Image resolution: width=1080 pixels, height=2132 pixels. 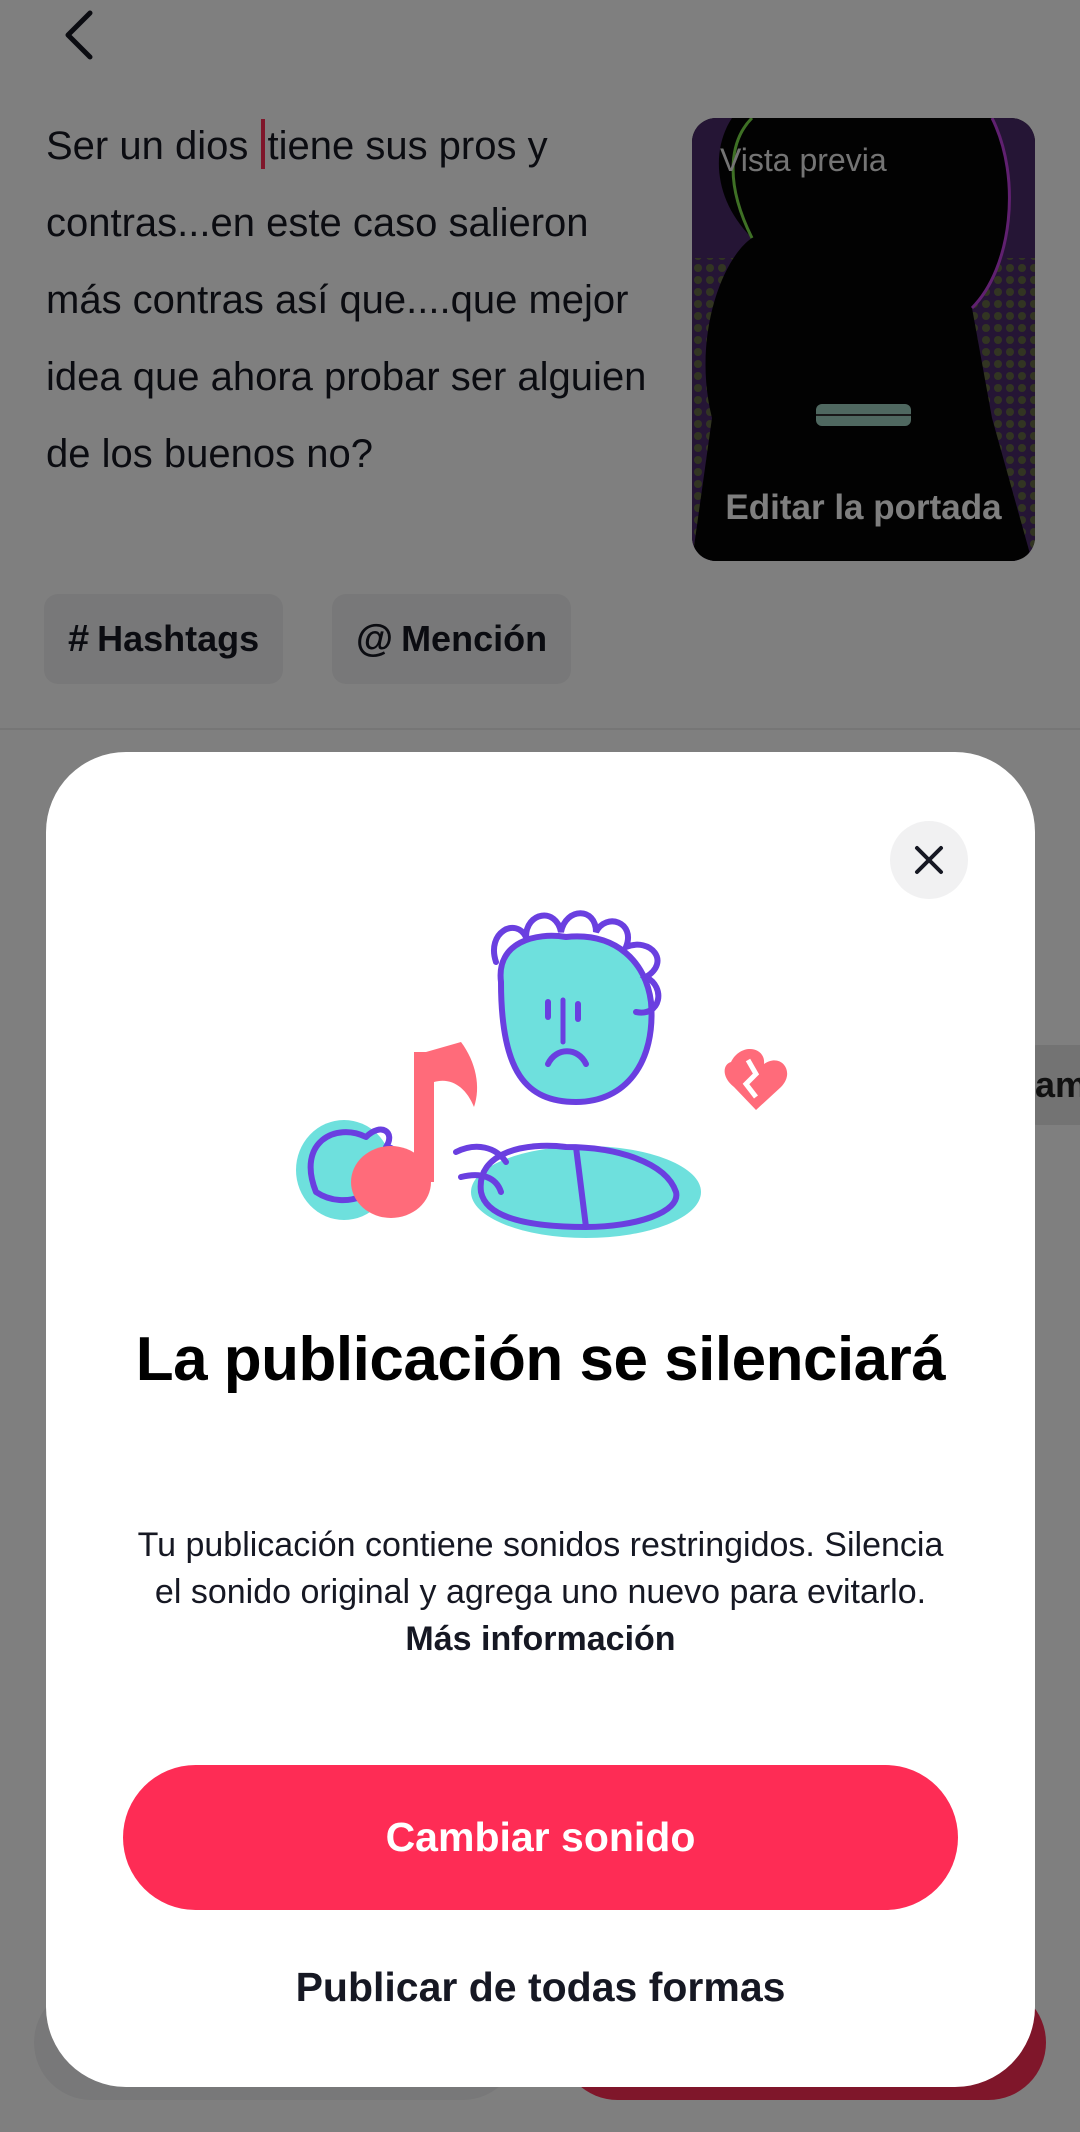 I want to click on change-sound-button: Cambiar sonido, so click(x=540, y=1837).